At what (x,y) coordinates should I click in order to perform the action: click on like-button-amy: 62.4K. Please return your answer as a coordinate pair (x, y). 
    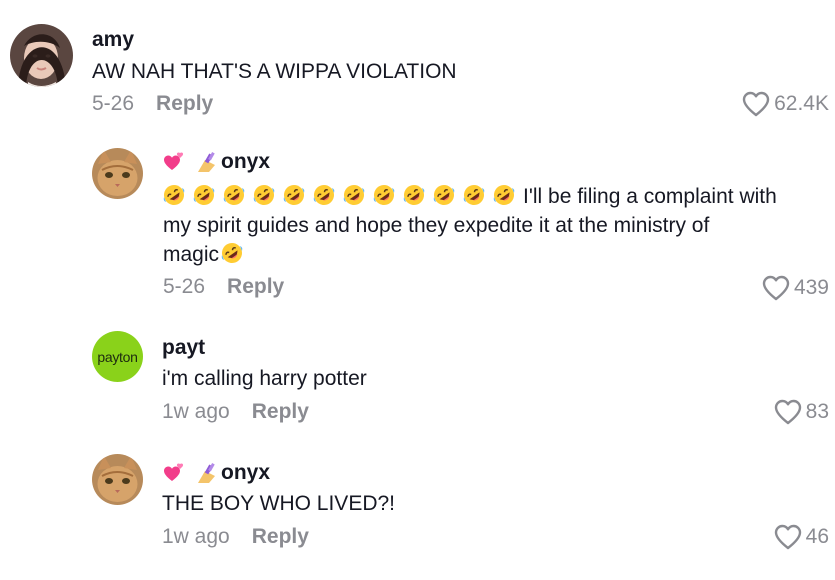
    Looking at the image, I should click on (785, 104).